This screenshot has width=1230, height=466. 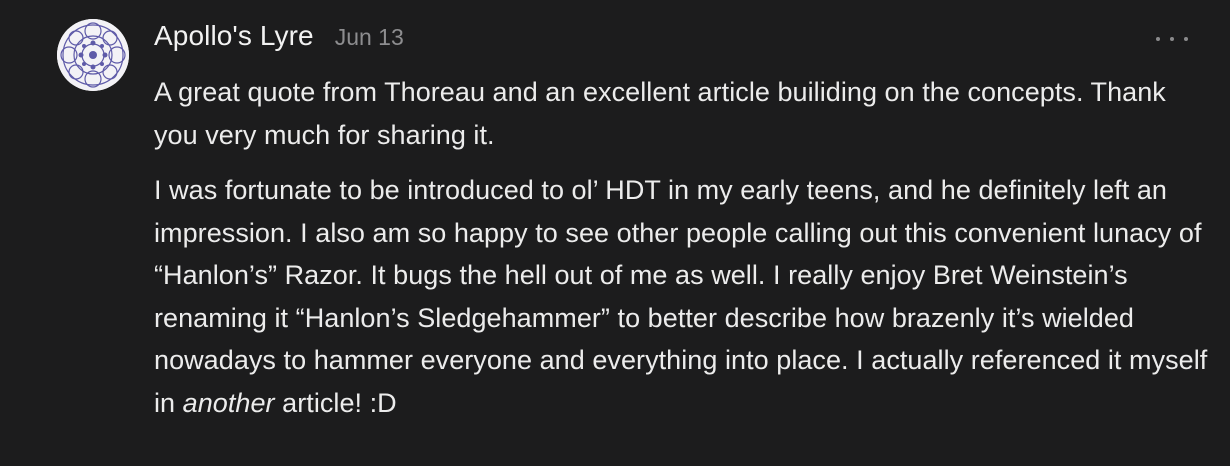 I want to click on comment-text: article! :D, so click(x=335, y=402).